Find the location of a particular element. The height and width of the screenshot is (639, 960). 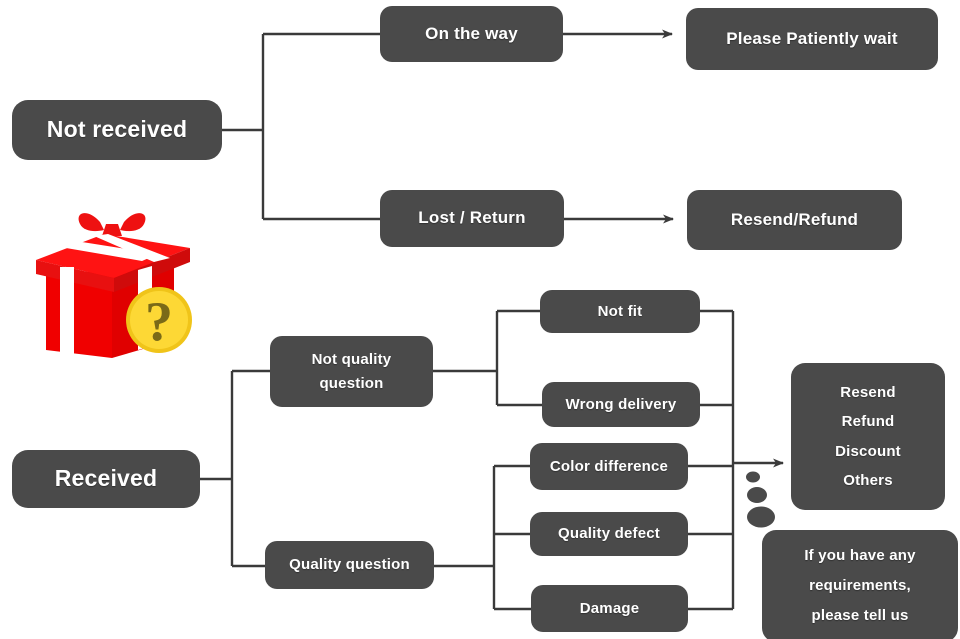

node-received: Received is located at coordinates (106, 479).